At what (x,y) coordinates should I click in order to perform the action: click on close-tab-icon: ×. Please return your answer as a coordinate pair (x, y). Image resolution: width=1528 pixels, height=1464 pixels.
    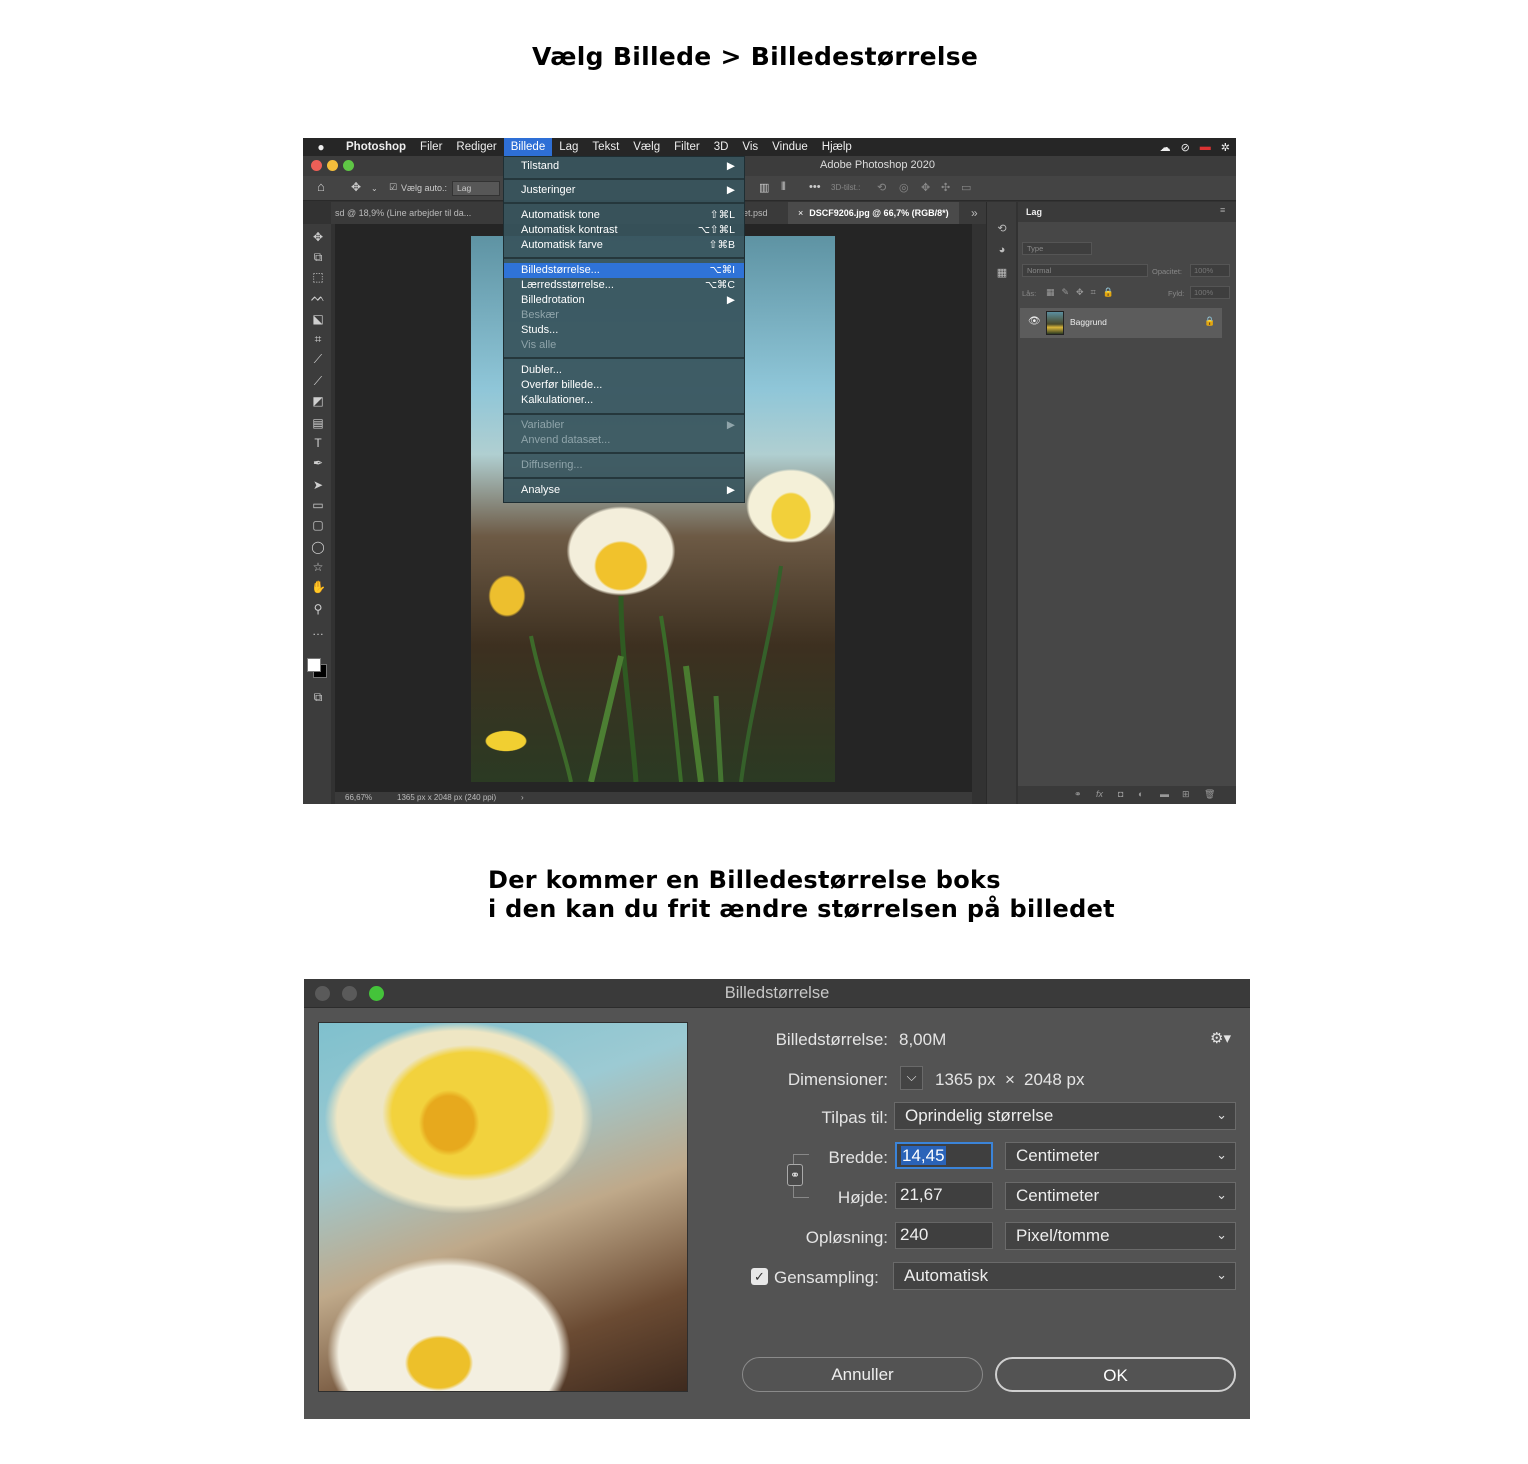
    Looking at the image, I should click on (800, 213).